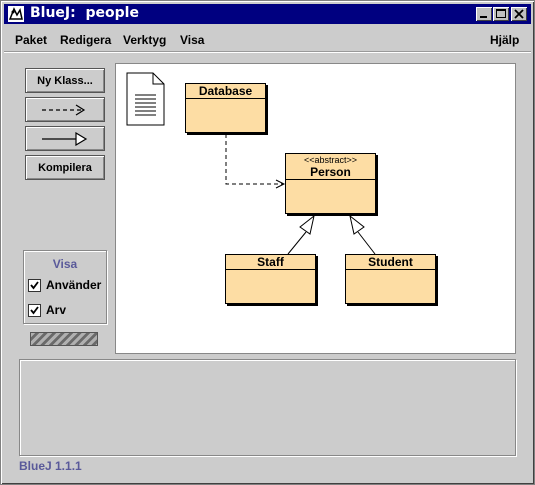 The height and width of the screenshot is (485, 535). I want to click on compile-button: Kompilera, so click(65, 167).